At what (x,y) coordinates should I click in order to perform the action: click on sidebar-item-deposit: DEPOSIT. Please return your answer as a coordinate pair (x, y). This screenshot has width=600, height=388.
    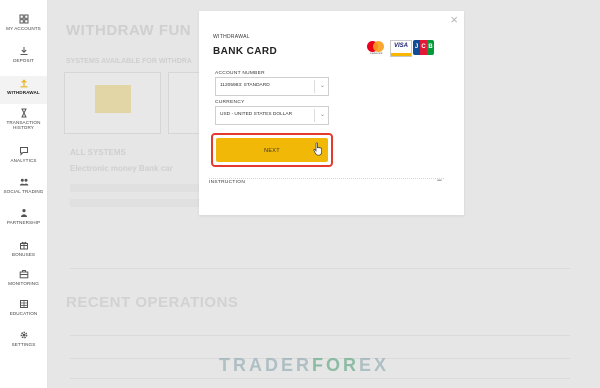
    Looking at the image, I should click on (23, 58).